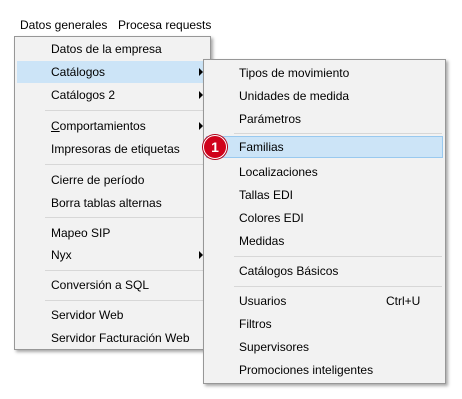 The image size is (462, 399). Describe the element at coordinates (100, 285) in the screenshot. I see `menu-item-label: Conversión a SQL` at that location.